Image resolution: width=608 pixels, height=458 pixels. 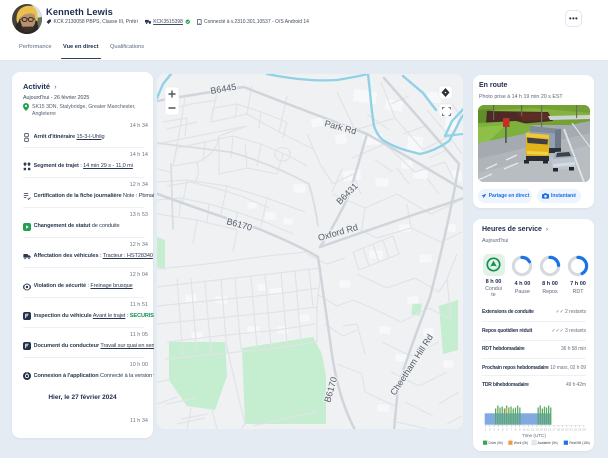 I want to click on svg-text: 6, so click(x=507, y=430).